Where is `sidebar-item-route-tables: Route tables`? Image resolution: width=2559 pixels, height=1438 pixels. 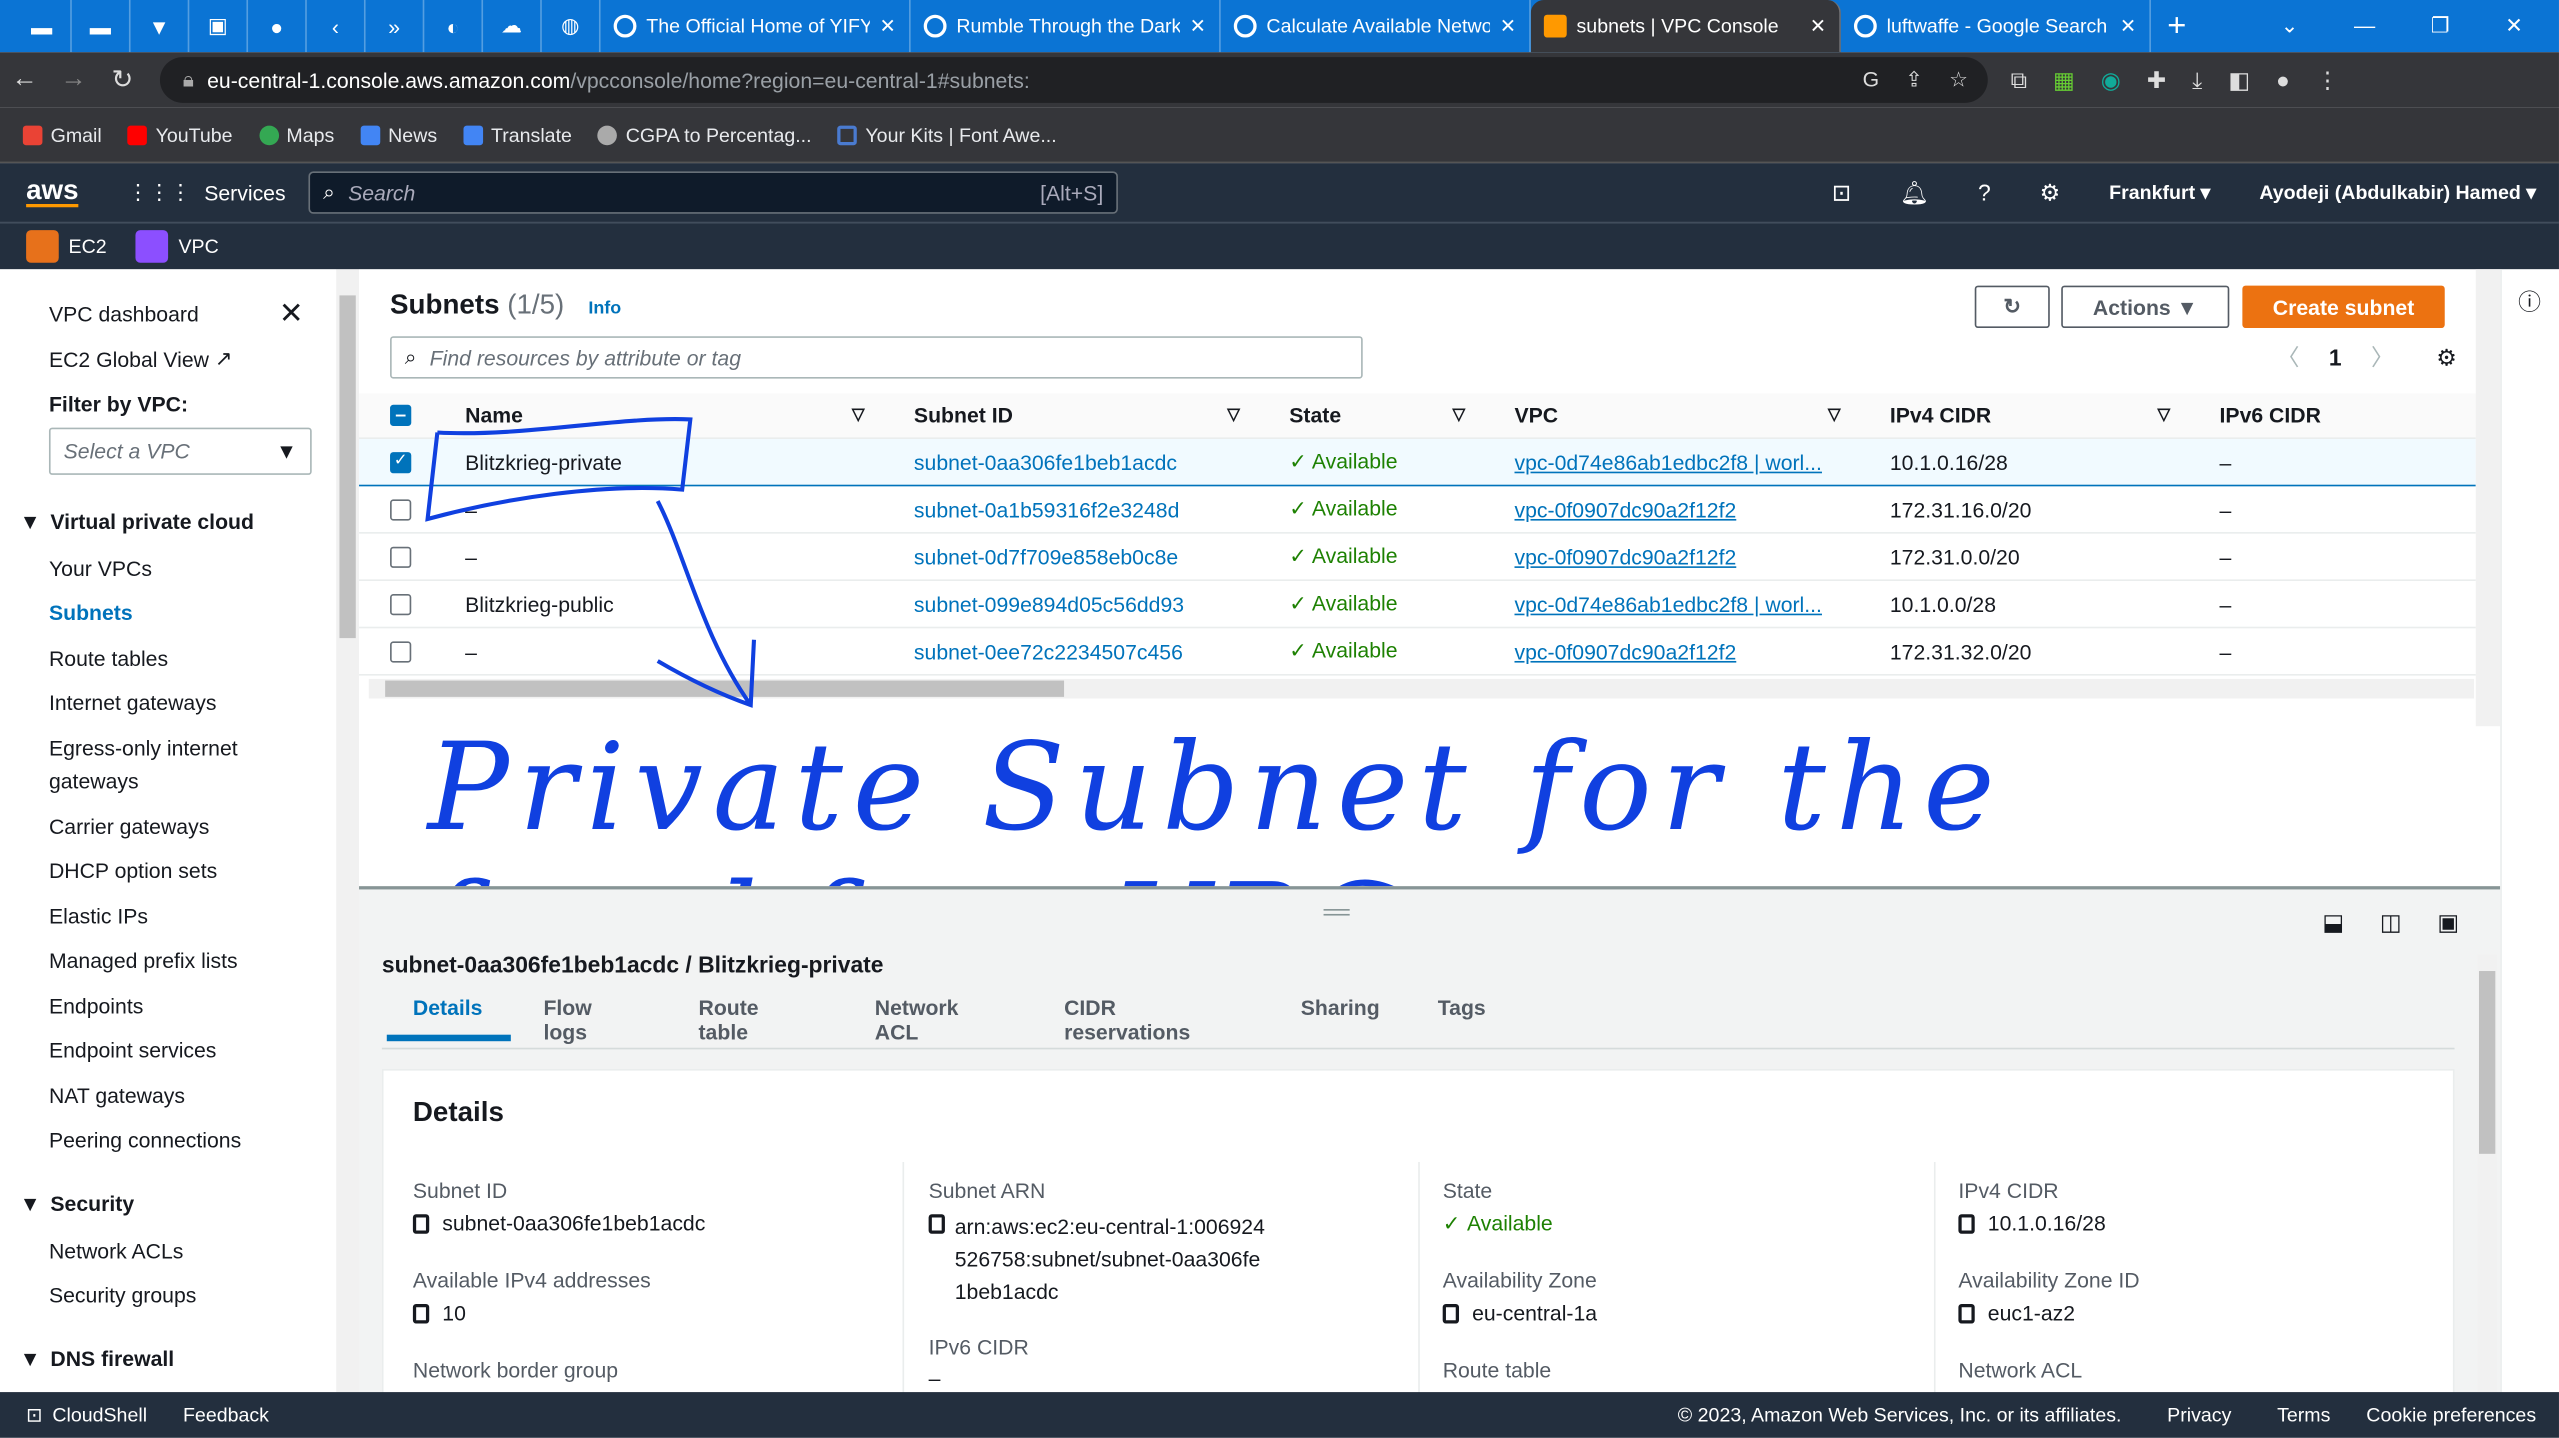
sidebar-item-route-tables: Route tables is located at coordinates (192, 658).